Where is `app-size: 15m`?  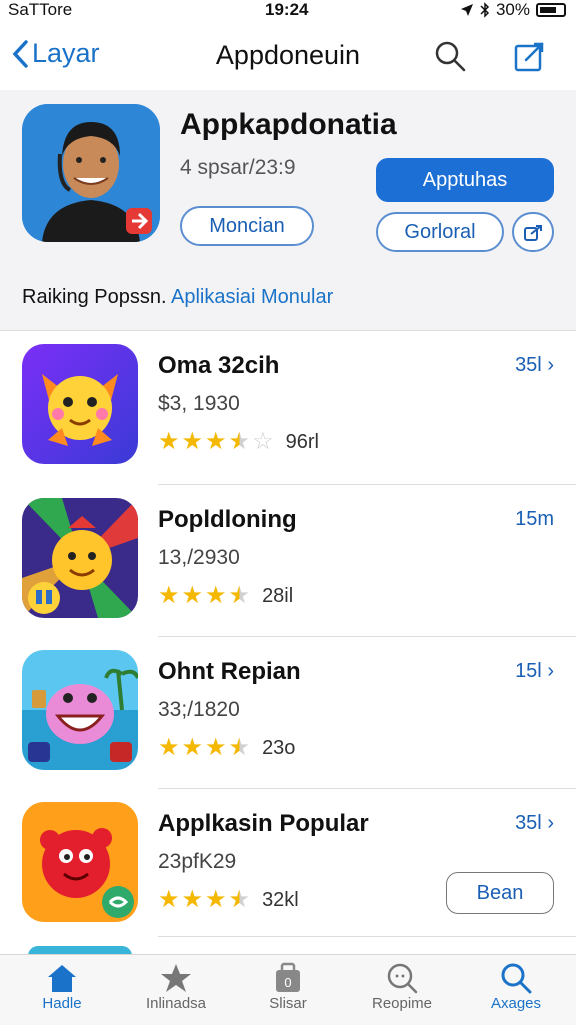 app-size: 15m is located at coordinates (534, 519).